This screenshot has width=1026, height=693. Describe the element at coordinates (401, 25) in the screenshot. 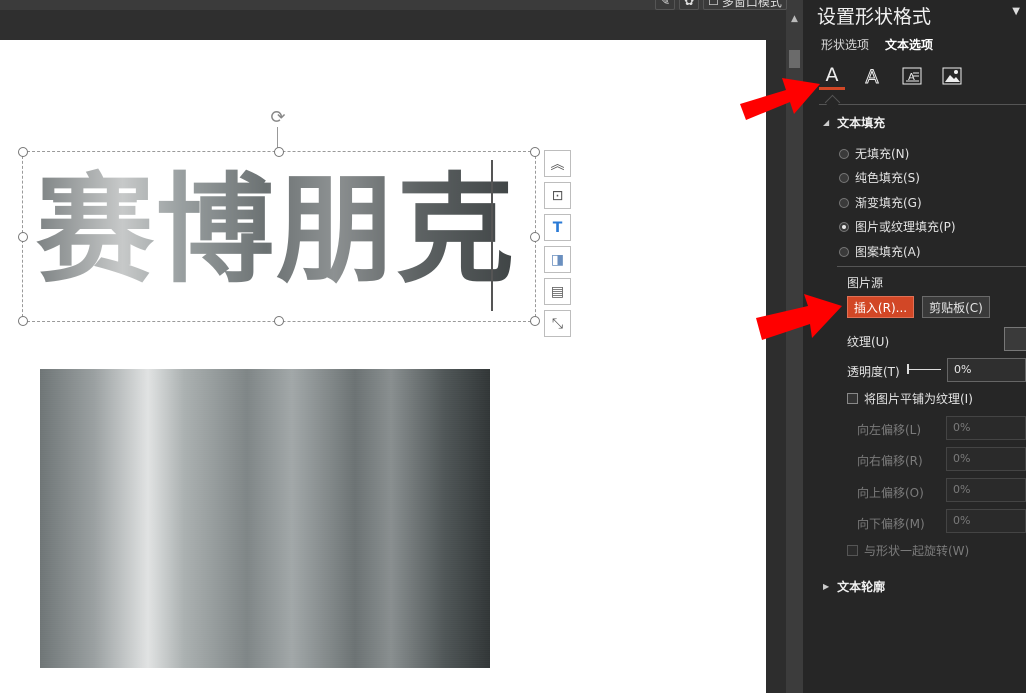

I see `ruler-bar` at that location.